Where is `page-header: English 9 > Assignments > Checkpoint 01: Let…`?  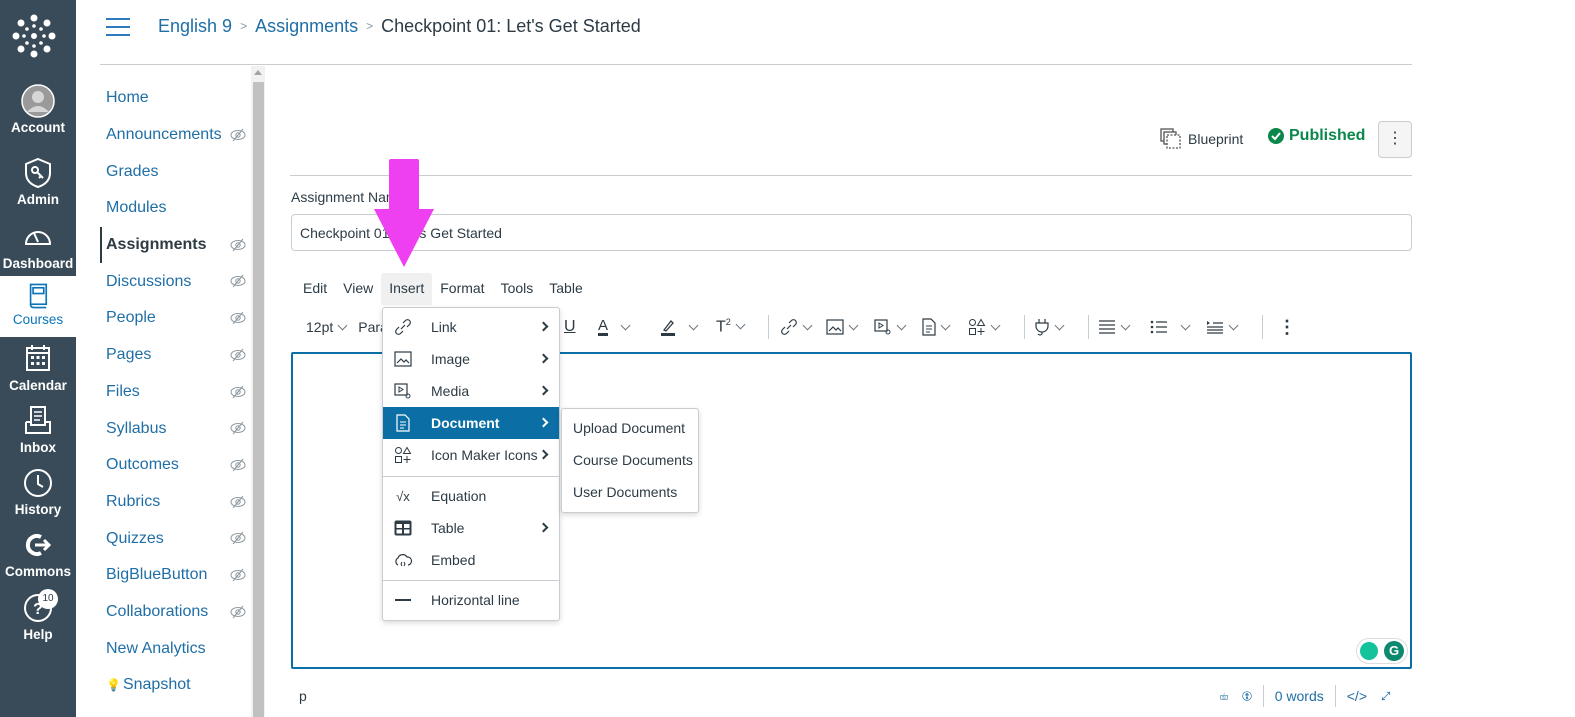
page-header: English 9 > Assignments > Checkpoint 01: Let… is located at coordinates (756, 32).